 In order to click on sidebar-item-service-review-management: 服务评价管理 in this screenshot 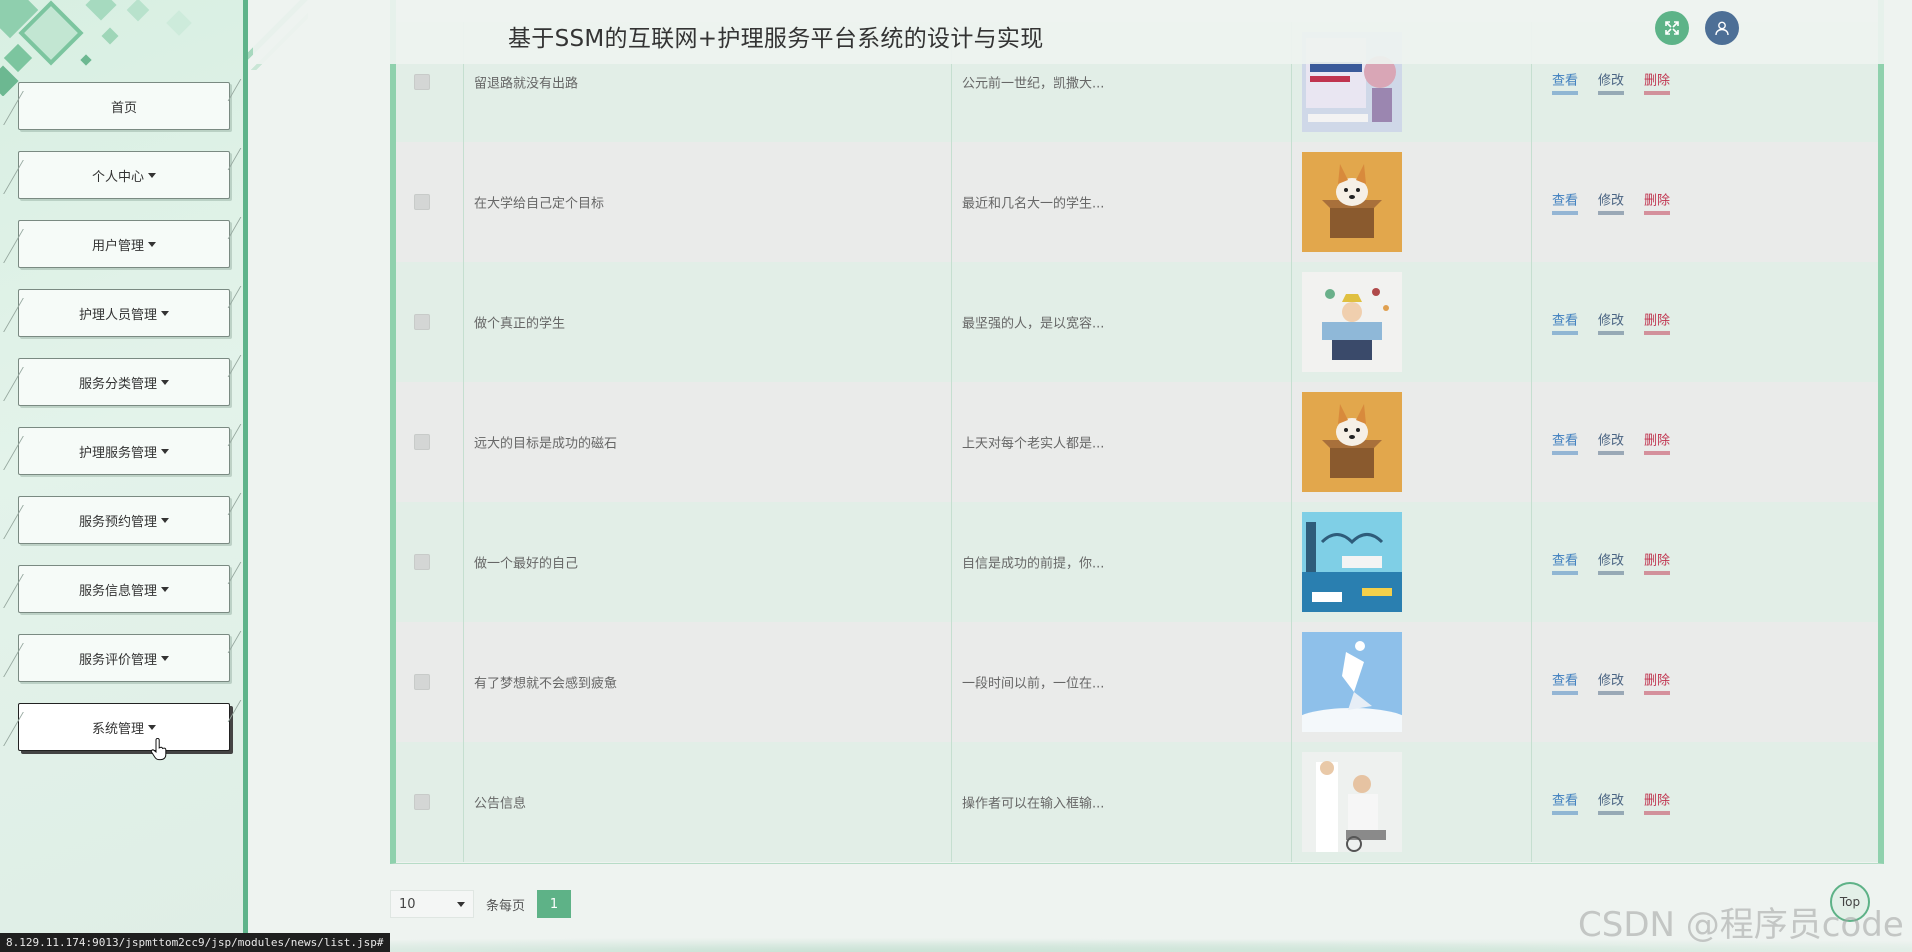, I will do `click(124, 658)`.